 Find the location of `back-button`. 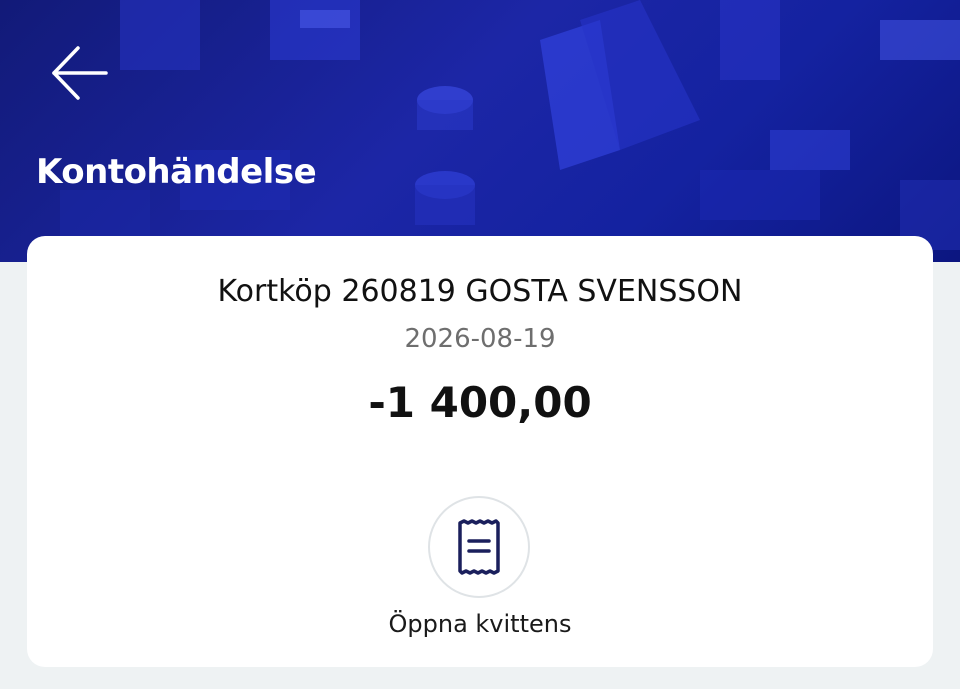

back-button is located at coordinates (79, 73).